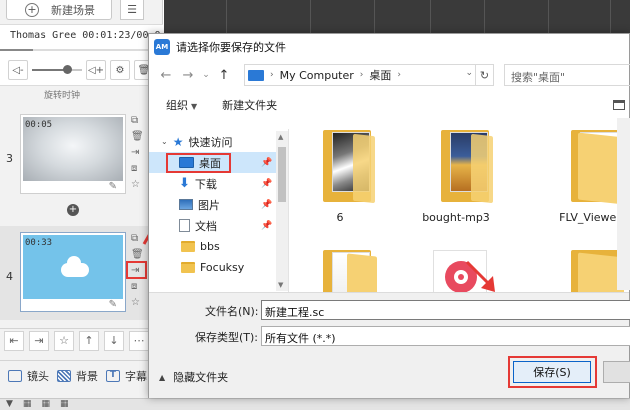  What do you see at coordinates (218, 204) in the screenshot?
I see `nav-item-pictures: 图片 📌` at bounding box center [218, 204].